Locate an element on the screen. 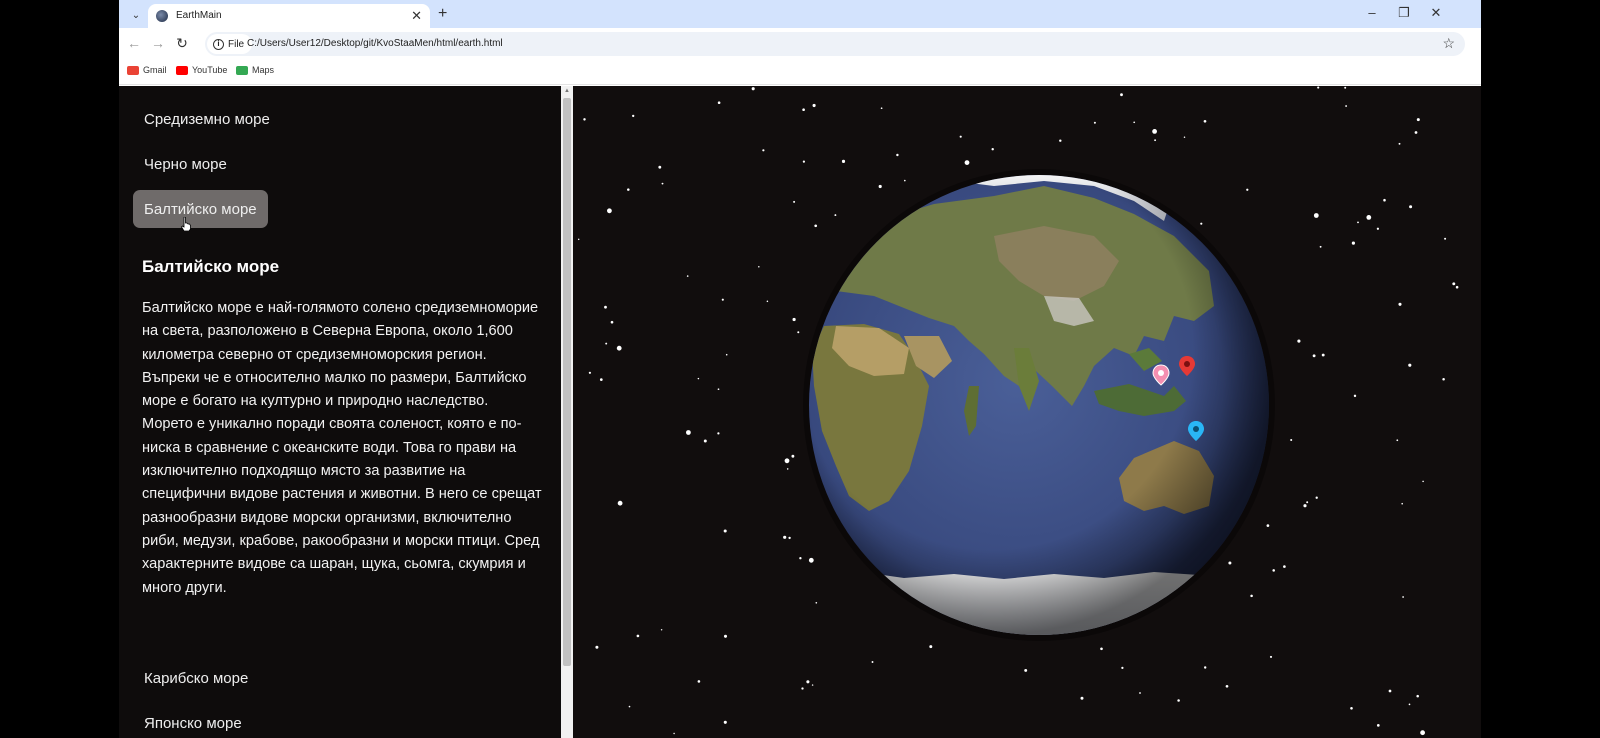 The image size is (1600, 738). menu-item-black-sea: Черно море is located at coordinates (185, 164).